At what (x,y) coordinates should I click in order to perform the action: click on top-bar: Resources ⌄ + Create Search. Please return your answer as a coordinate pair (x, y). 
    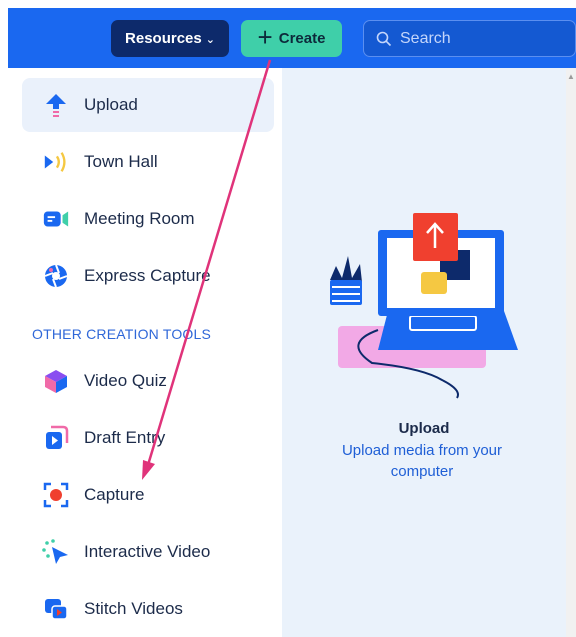
    Looking at the image, I should click on (292, 38).